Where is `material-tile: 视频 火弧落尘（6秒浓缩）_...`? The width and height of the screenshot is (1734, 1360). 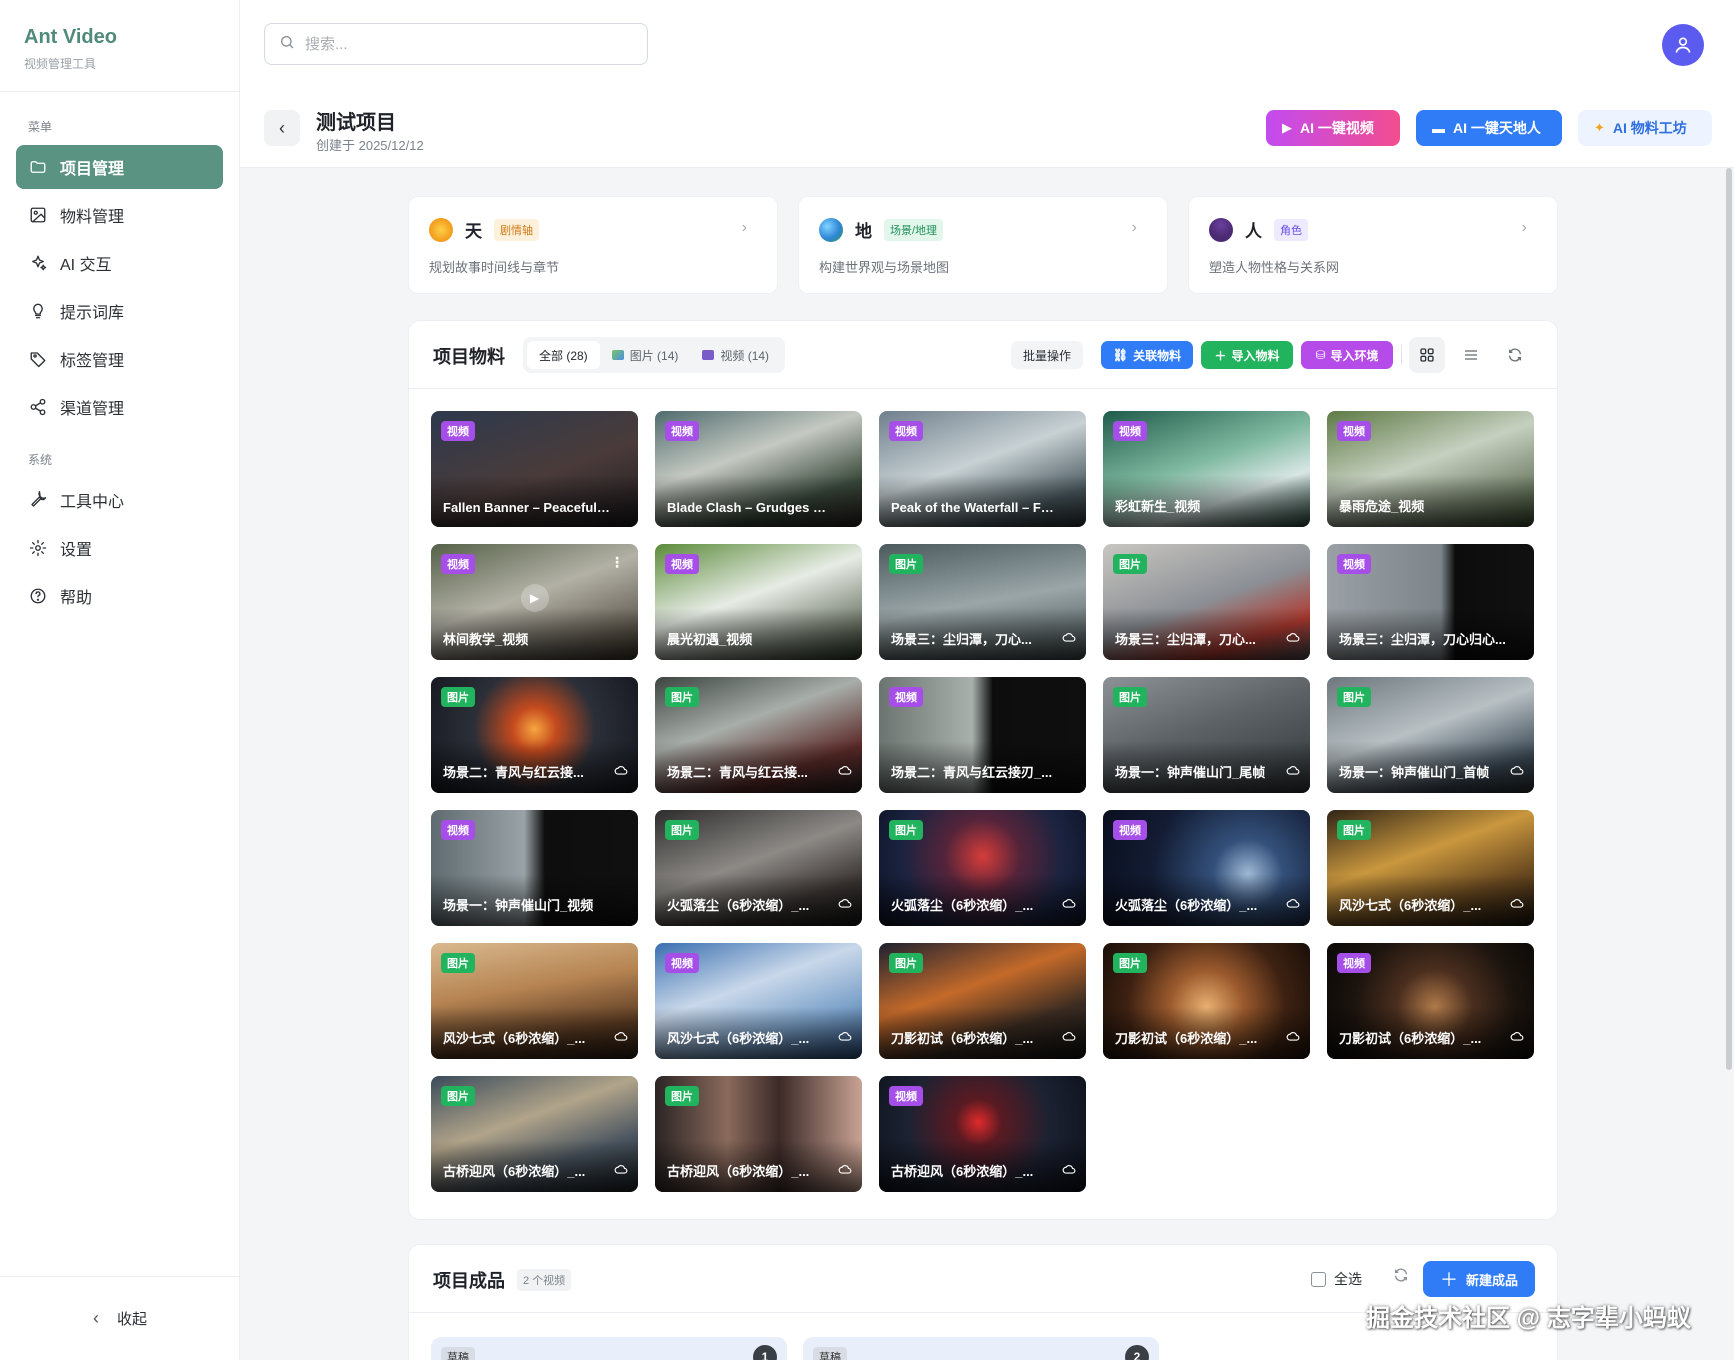
material-tile: 视频 火弧落尘（6秒浓缩）_... is located at coordinates (1206, 868).